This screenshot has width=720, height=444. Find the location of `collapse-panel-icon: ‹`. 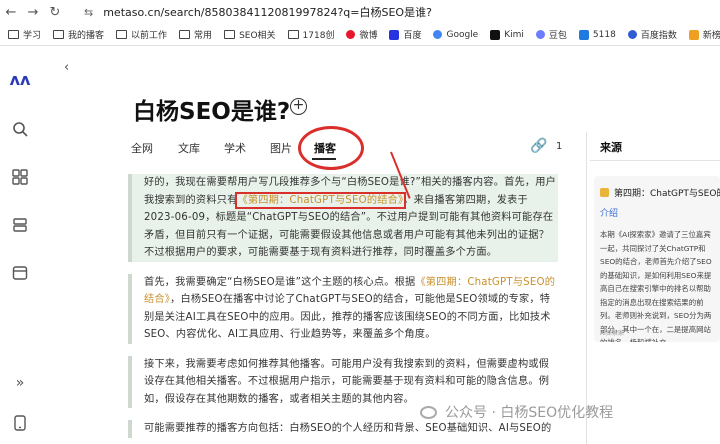

collapse-panel-icon: ‹ is located at coordinates (66, 67).